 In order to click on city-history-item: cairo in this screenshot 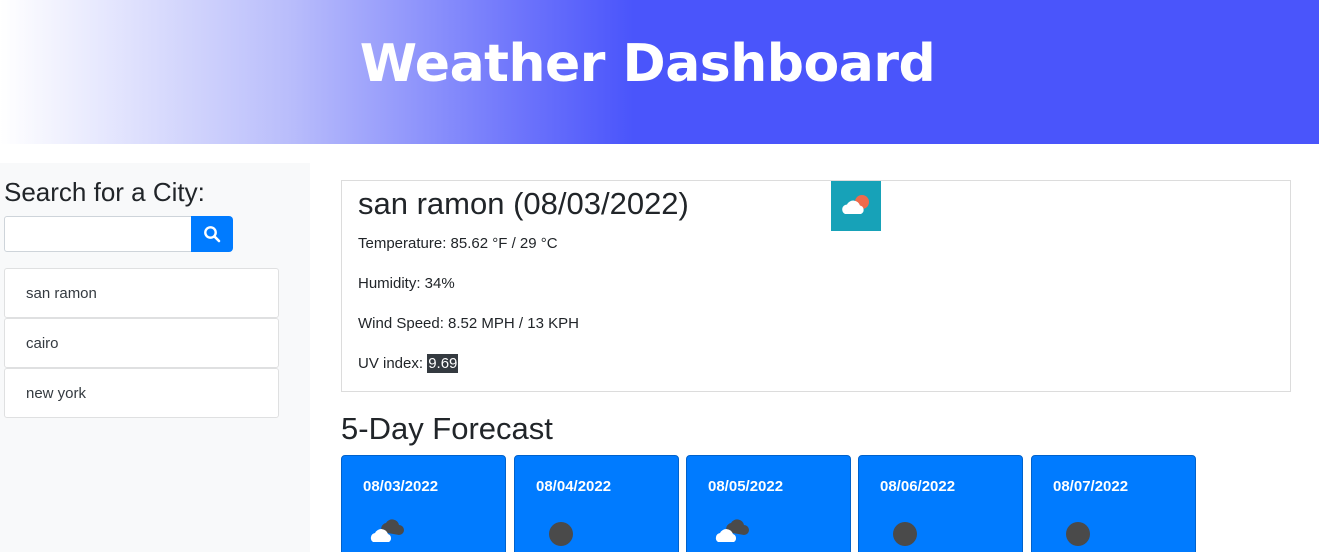, I will do `click(141, 343)`.